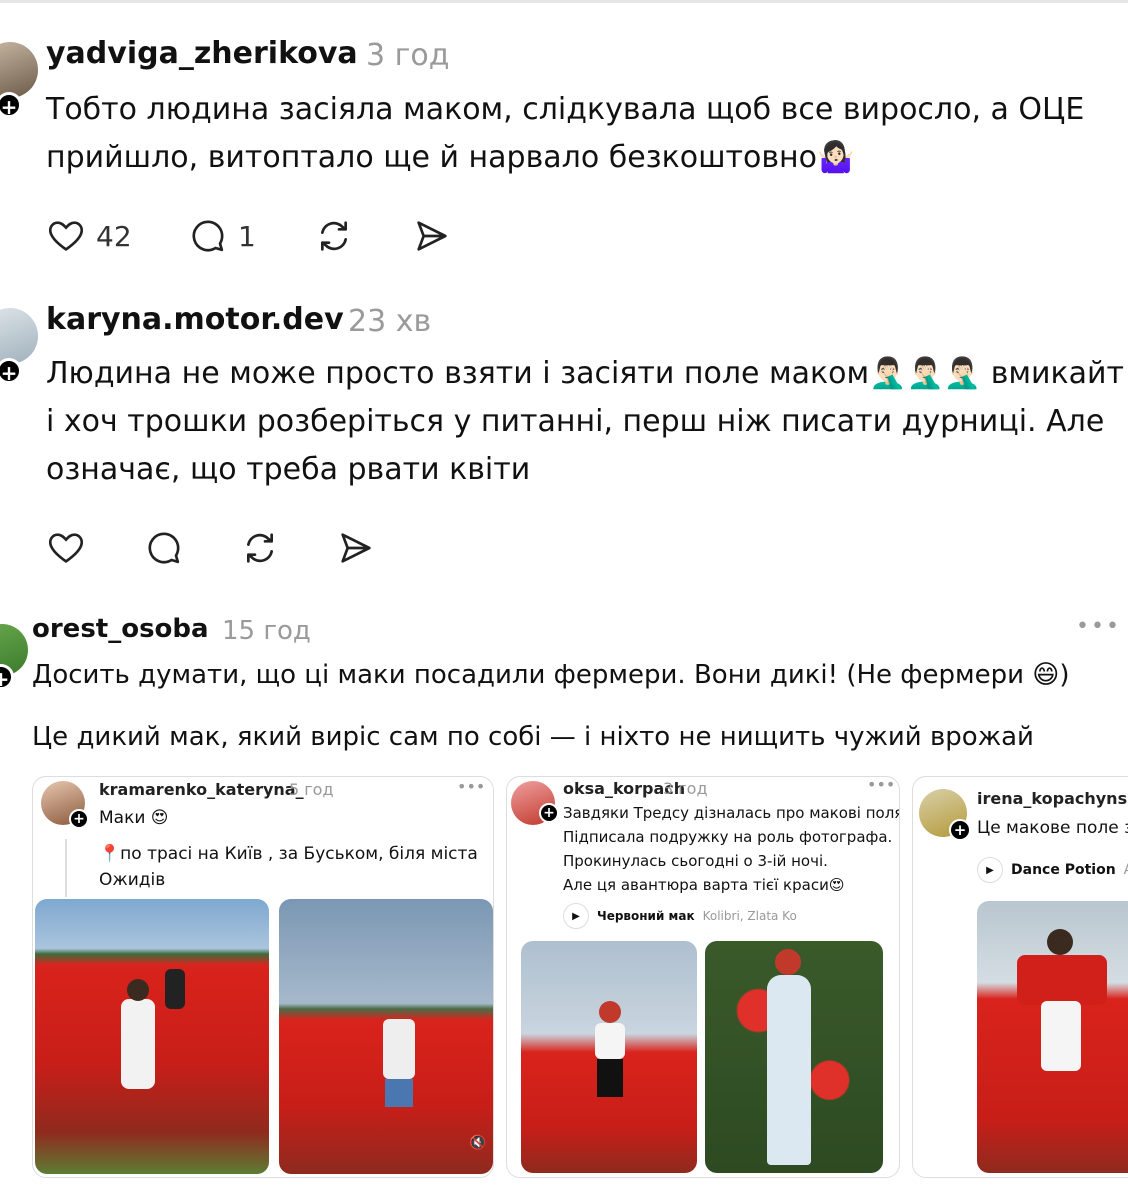  Describe the element at coordinates (1098, 626) in the screenshot. I see `more-options-button: •••` at that location.